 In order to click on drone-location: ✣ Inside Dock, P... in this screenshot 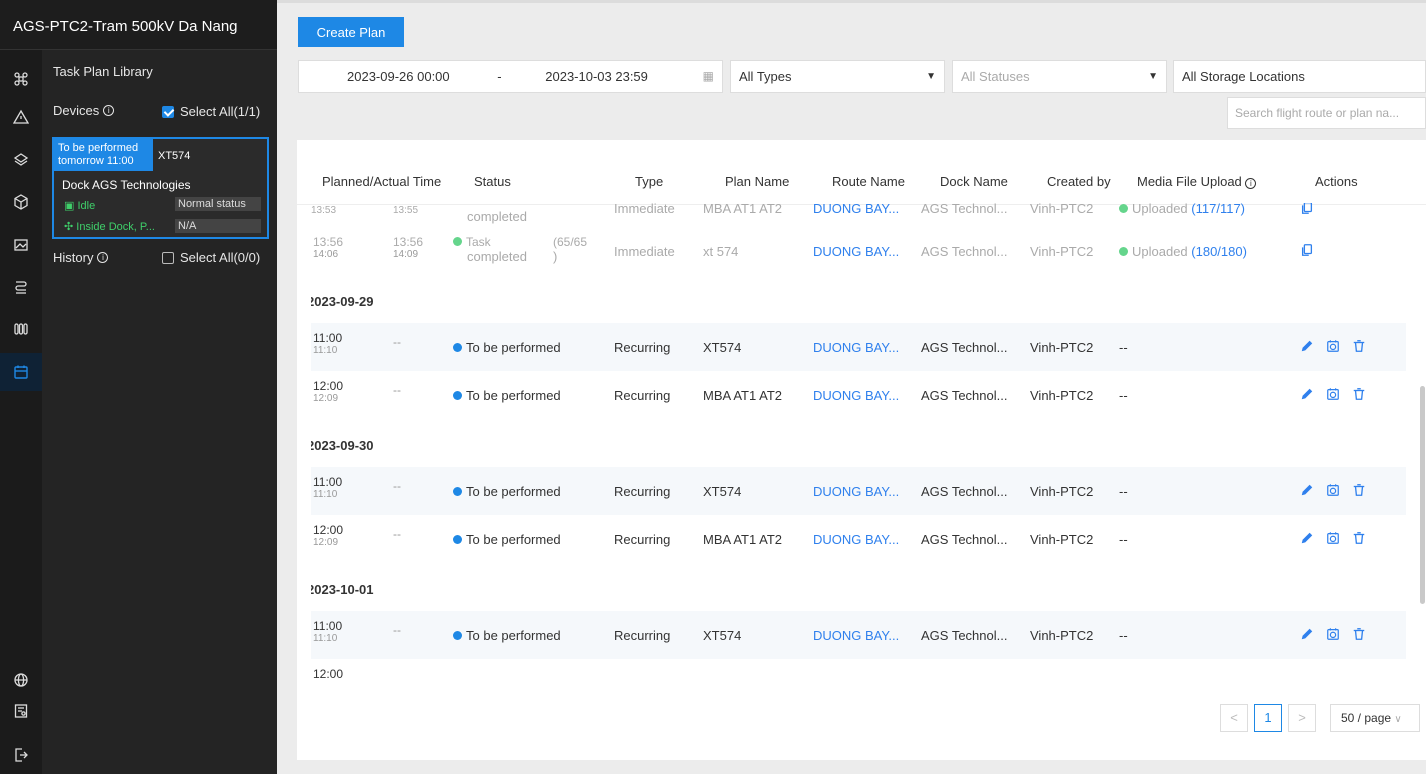, I will do `click(109, 227)`.